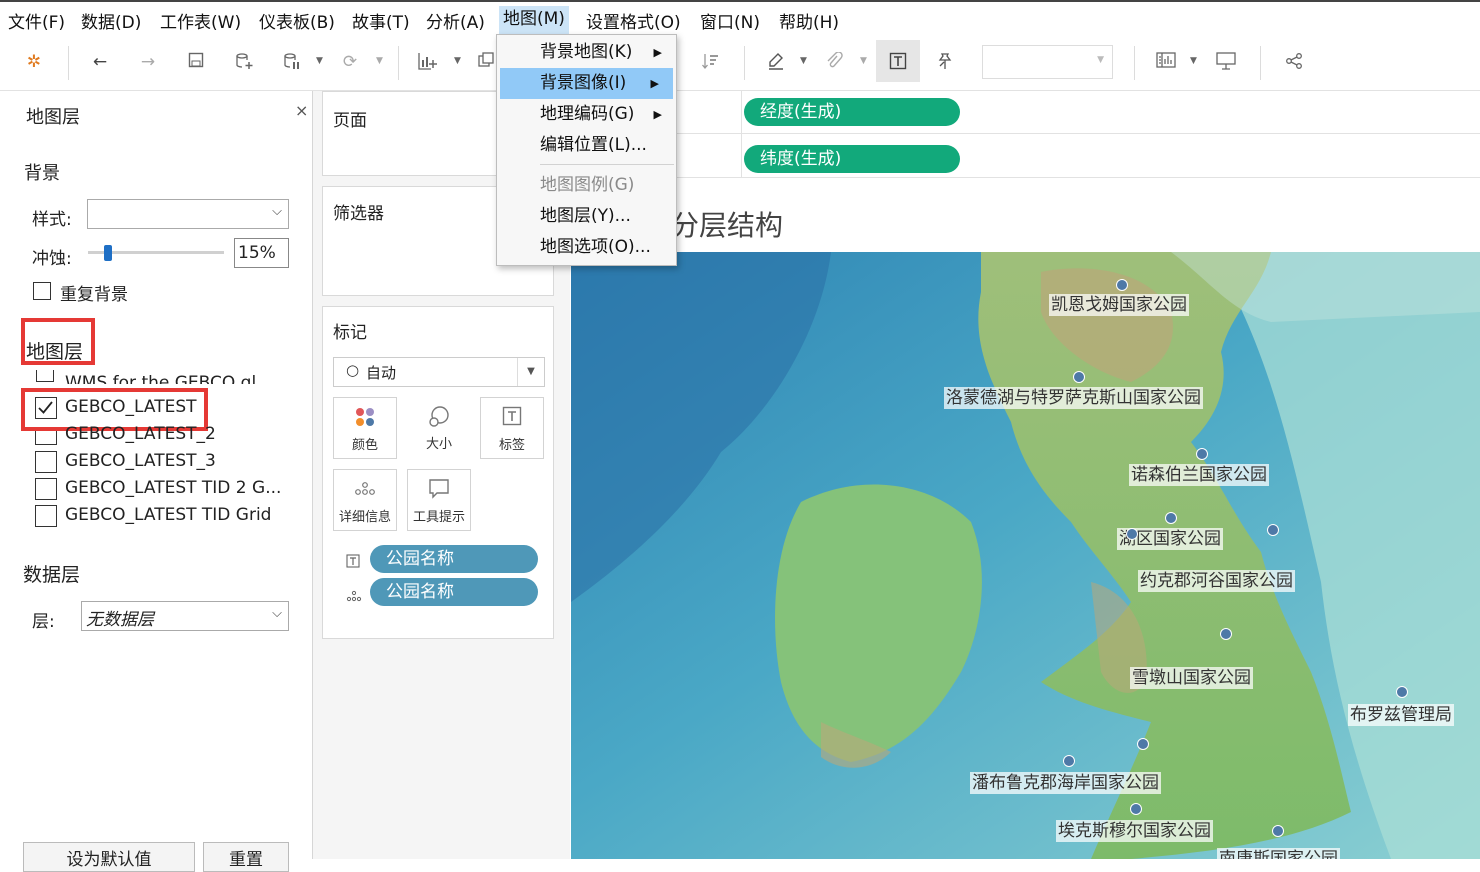  Describe the element at coordinates (188, 214) in the screenshot. I see `style-select: ⌵` at that location.